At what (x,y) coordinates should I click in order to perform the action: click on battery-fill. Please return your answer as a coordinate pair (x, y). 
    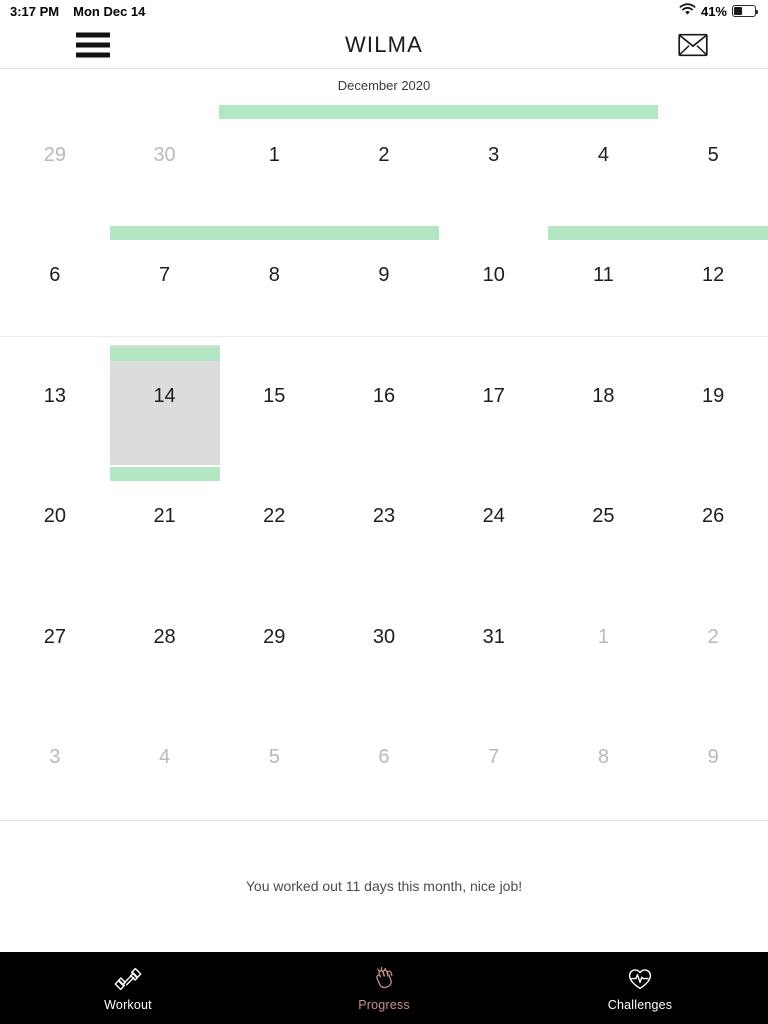
    Looking at the image, I should click on (738, 11).